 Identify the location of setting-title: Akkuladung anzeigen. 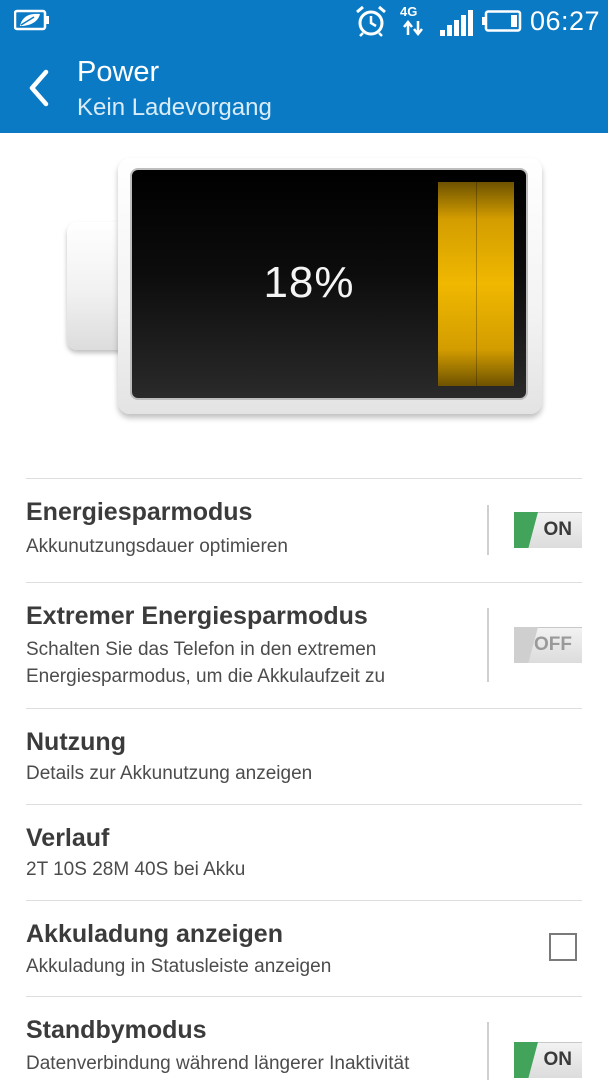
(154, 934).